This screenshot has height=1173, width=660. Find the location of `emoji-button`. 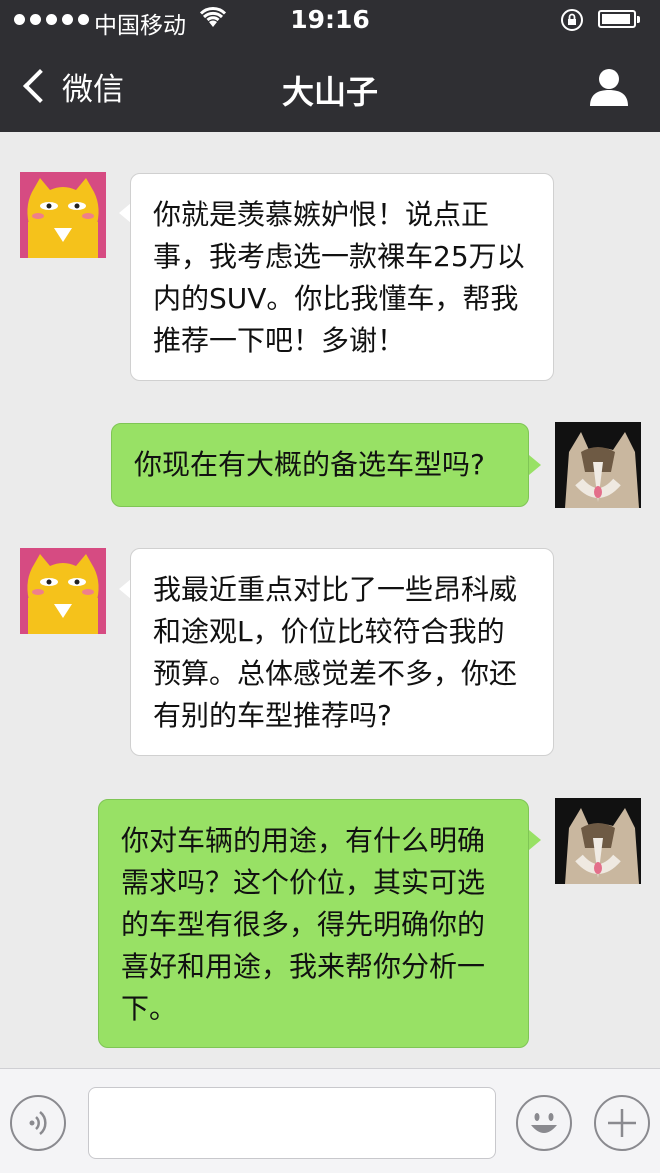

emoji-button is located at coordinates (544, 1123).